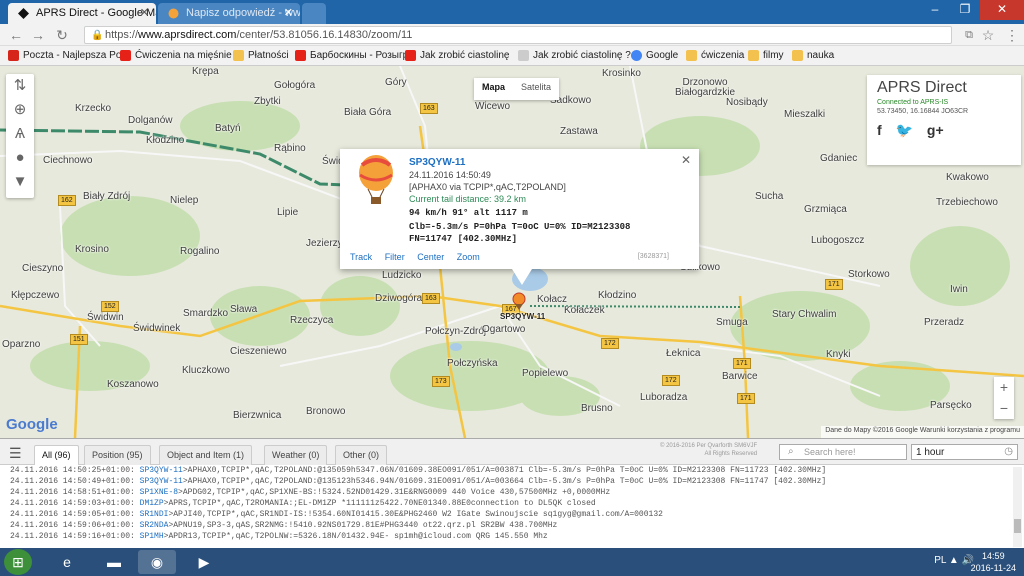 The height and width of the screenshot is (576, 1024). I want to click on network-icon: ▲, so click(954, 560).